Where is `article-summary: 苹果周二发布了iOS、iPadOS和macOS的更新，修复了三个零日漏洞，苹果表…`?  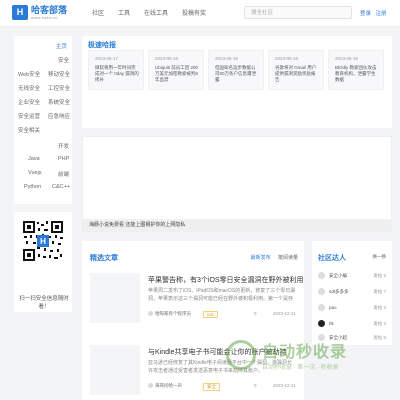
article-summary: 苹果周二发布了iOS、iPadOS和macOS的更新，修复了三个零日漏洞，苹果表… is located at coordinates (222, 295).